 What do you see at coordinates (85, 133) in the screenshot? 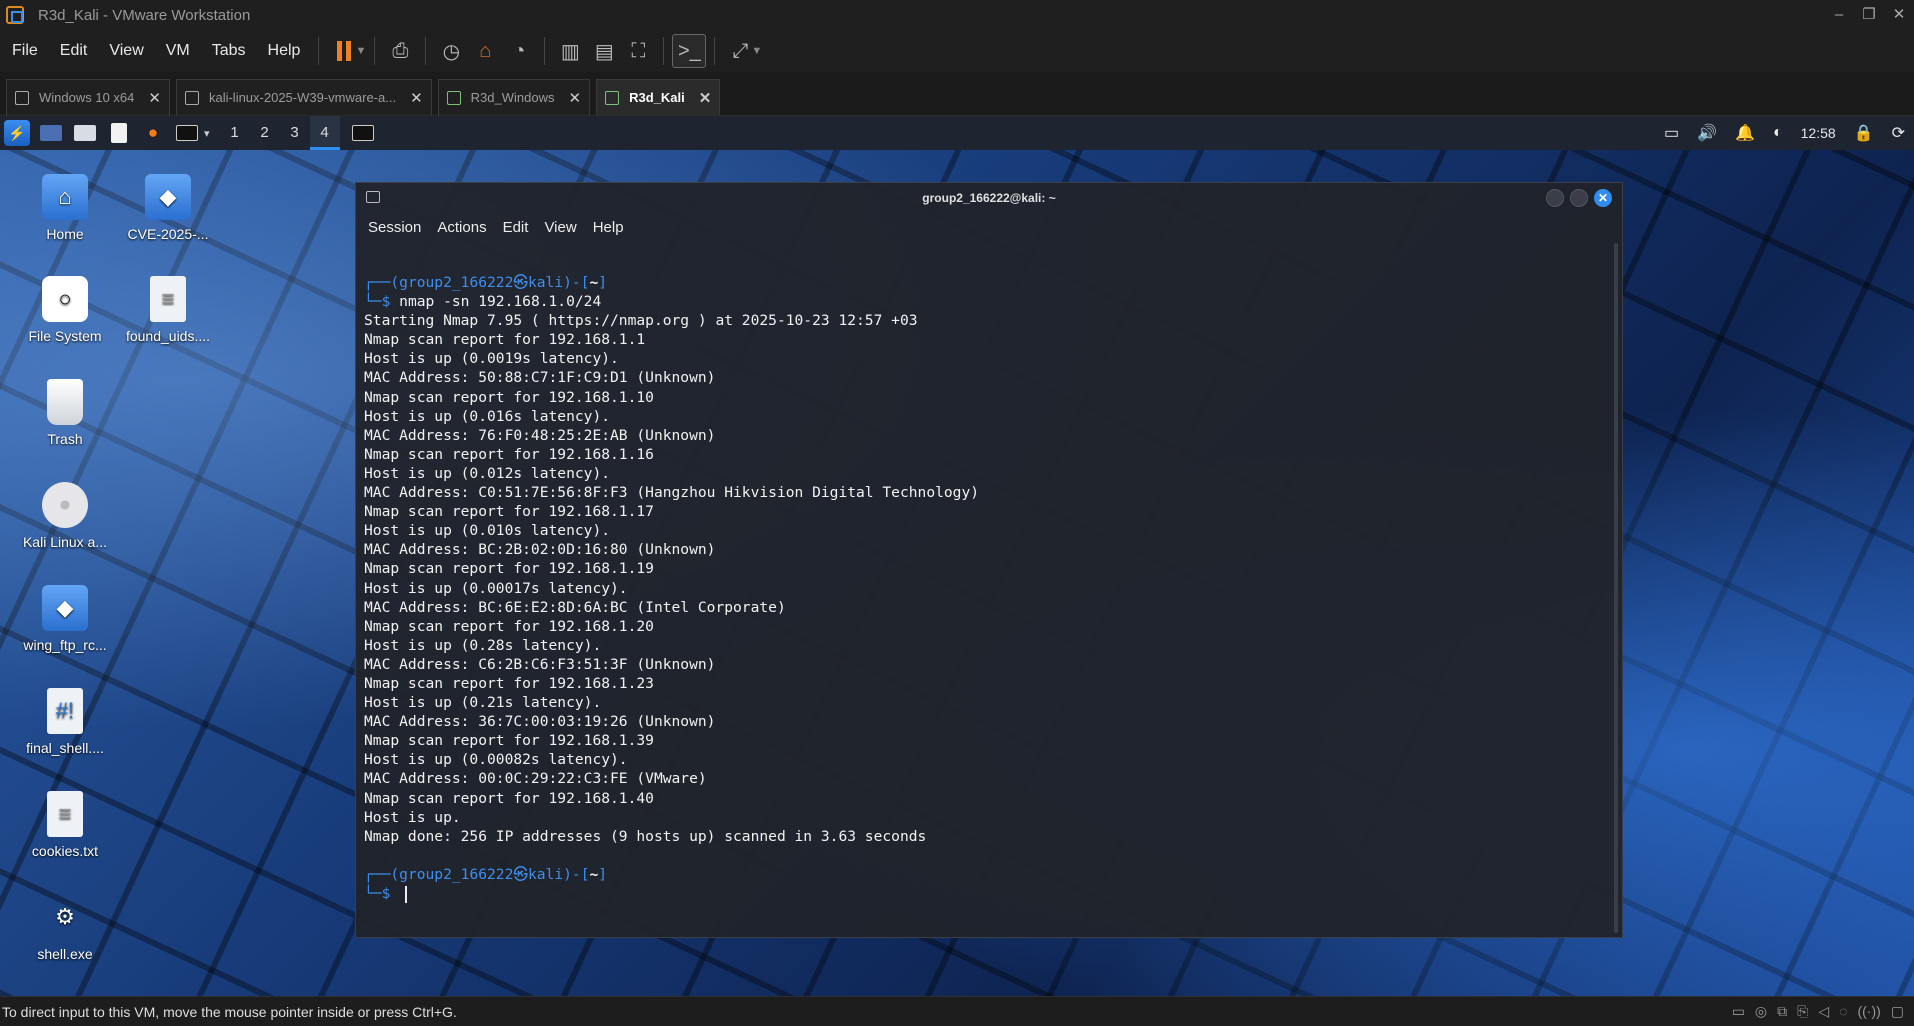
I see `file-manager-icon` at bounding box center [85, 133].